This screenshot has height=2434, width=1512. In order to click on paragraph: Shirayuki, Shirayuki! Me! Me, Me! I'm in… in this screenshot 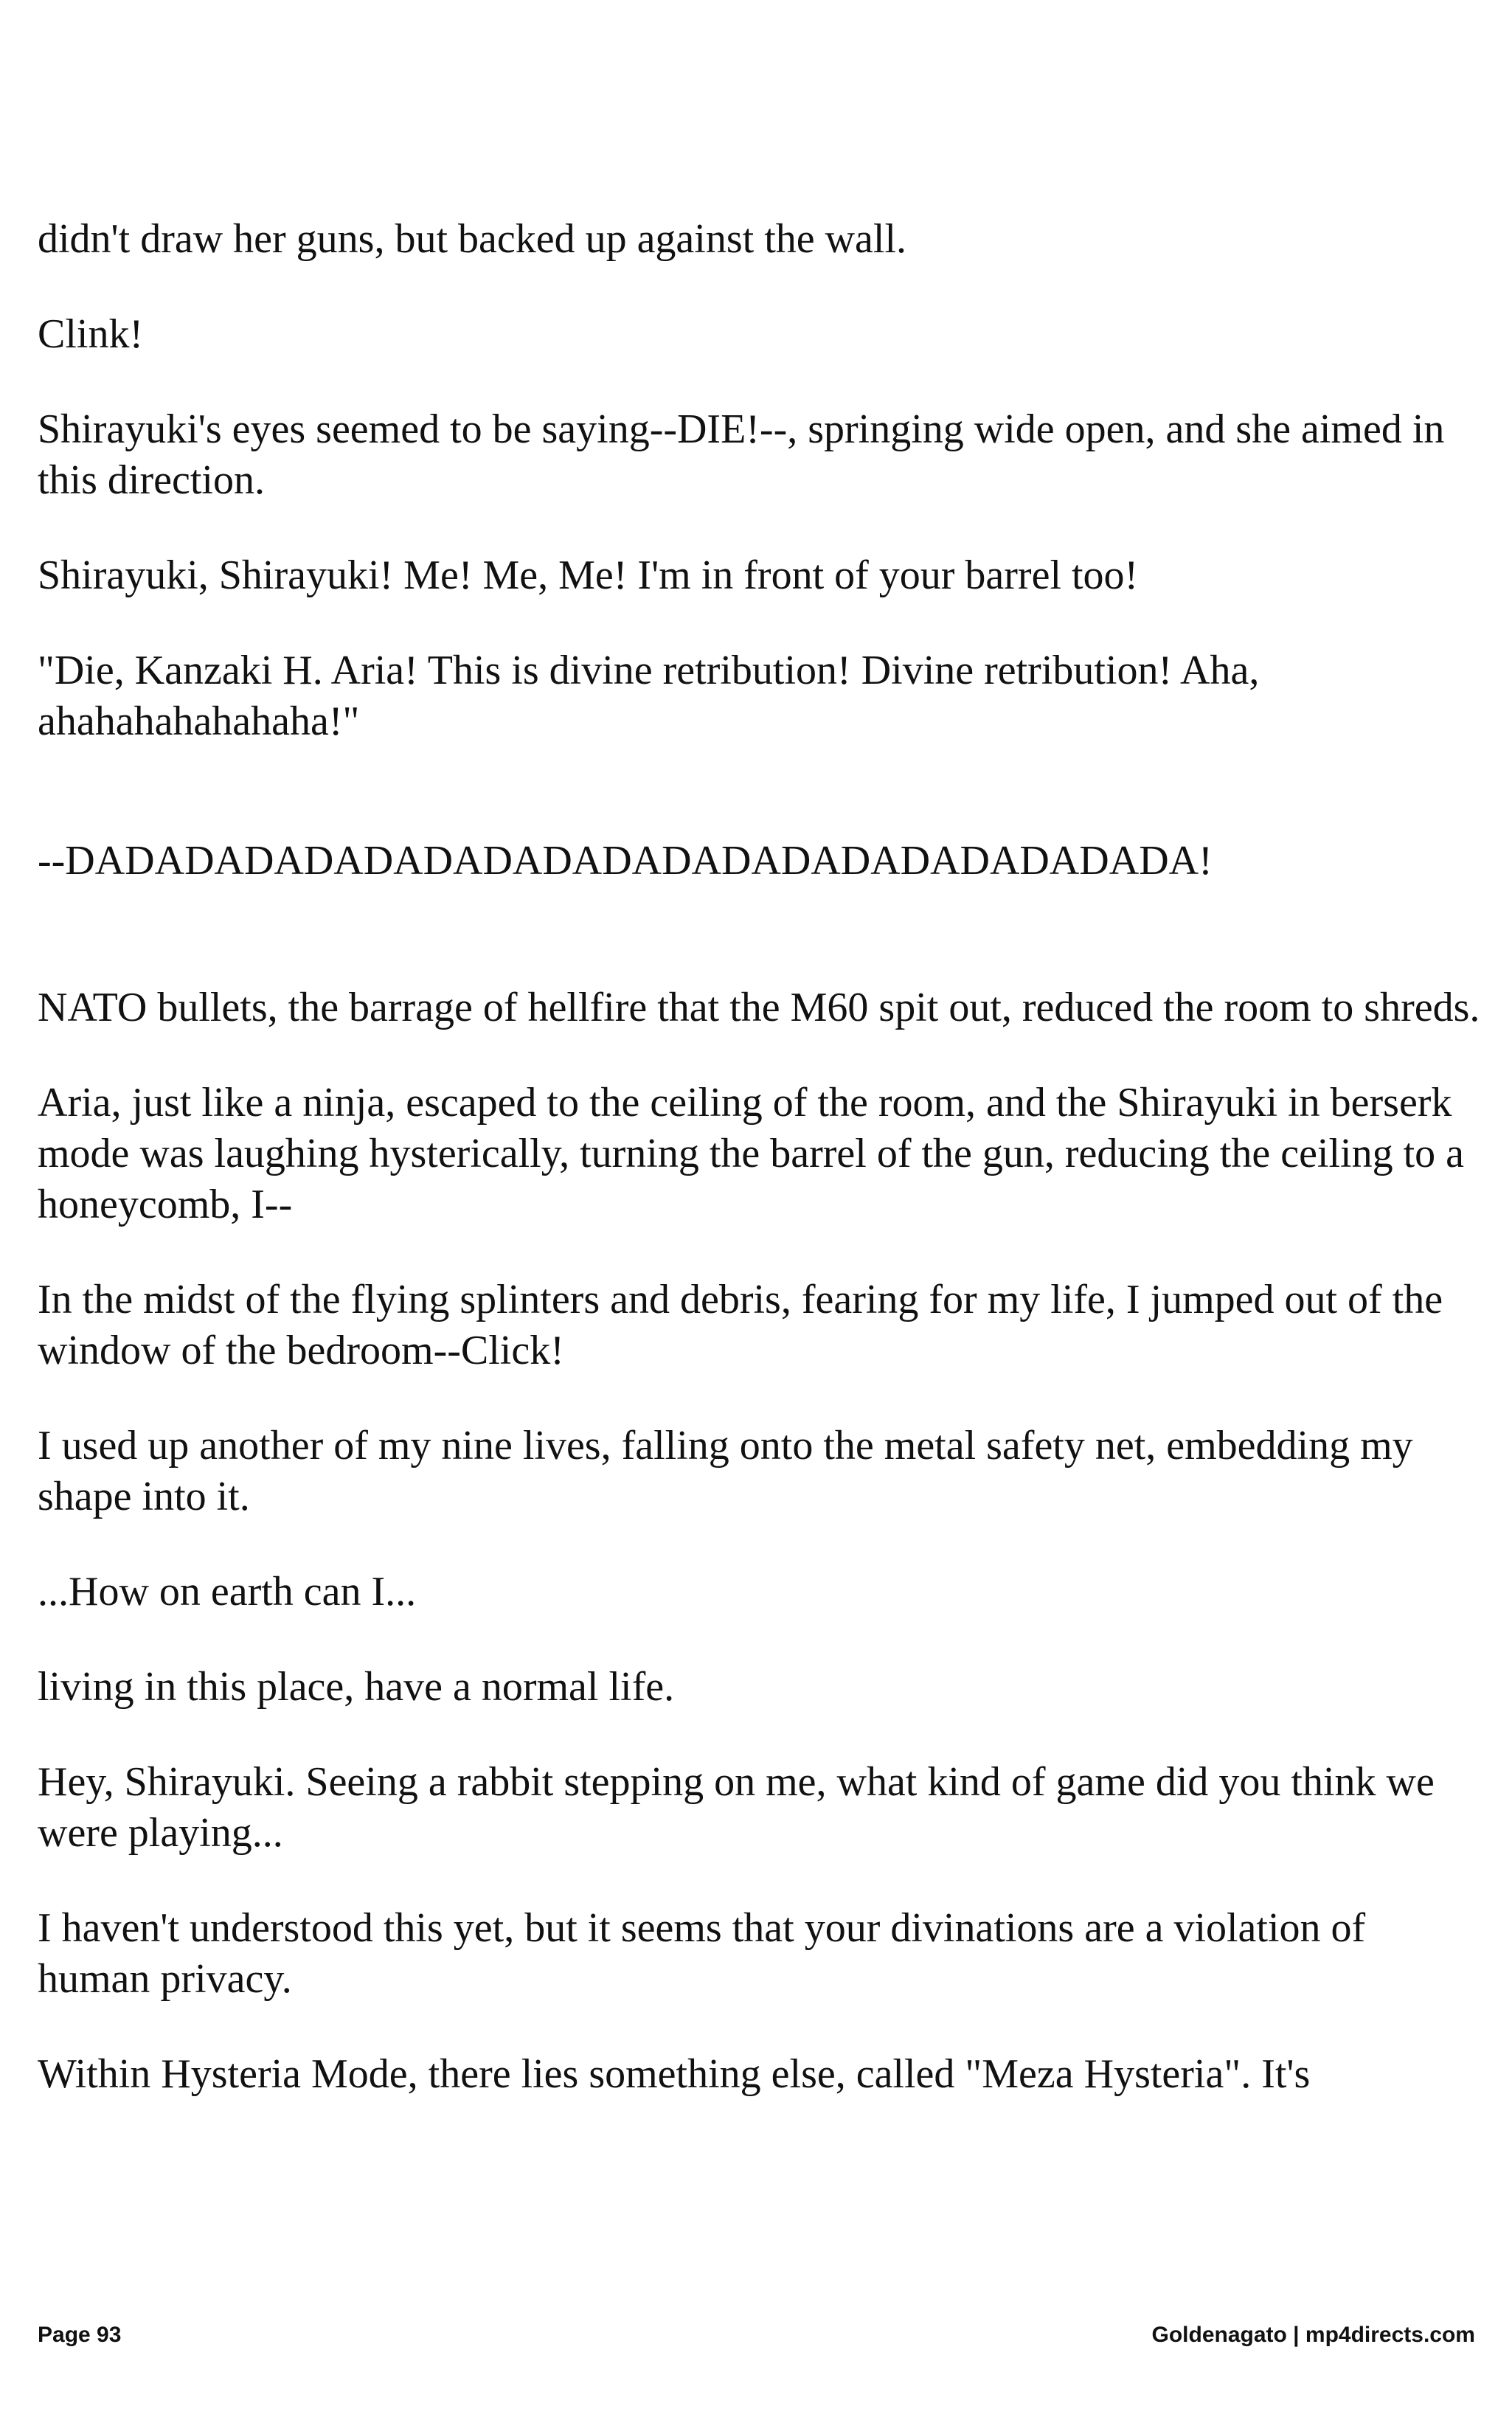, I will do `click(588, 575)`.